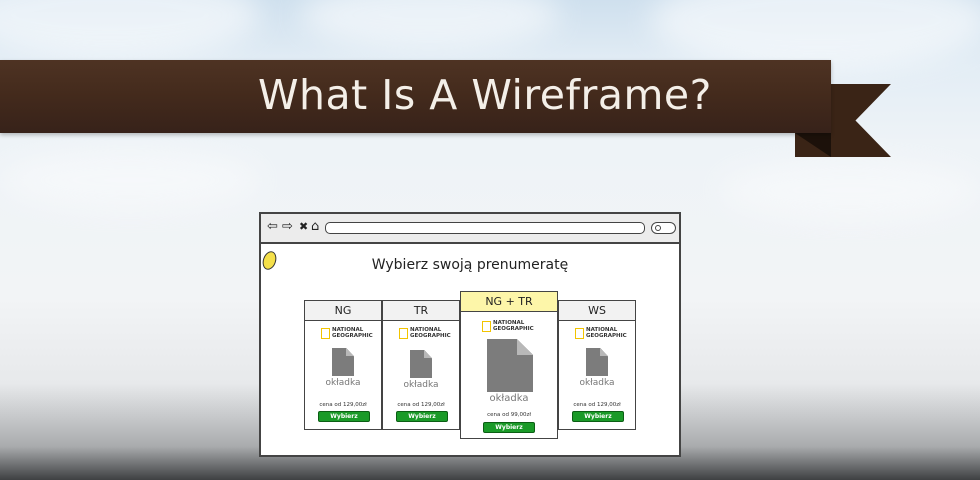 This screenshot has width=980, height=480. Describe the element at coordinates (272, 227) in the screenshot. I see `back-arrow-icon: ⇦` at that location.